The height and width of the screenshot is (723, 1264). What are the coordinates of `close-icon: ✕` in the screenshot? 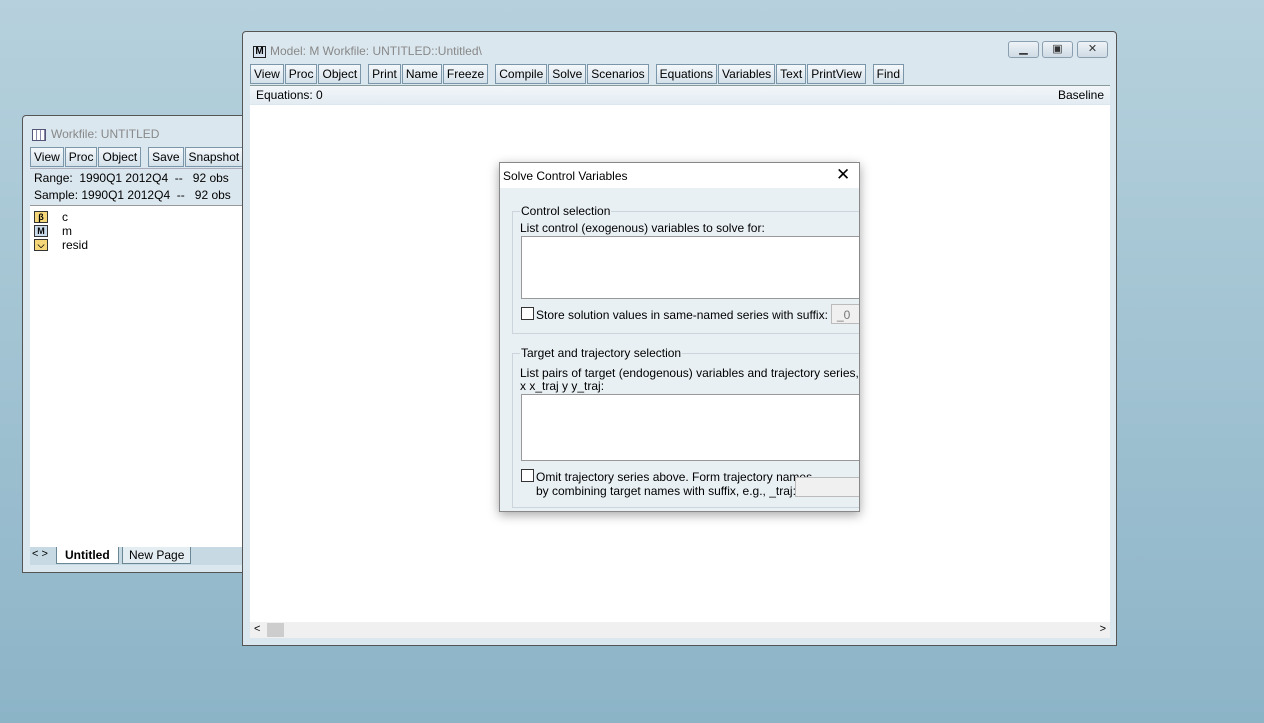 It's located at (843, 175).